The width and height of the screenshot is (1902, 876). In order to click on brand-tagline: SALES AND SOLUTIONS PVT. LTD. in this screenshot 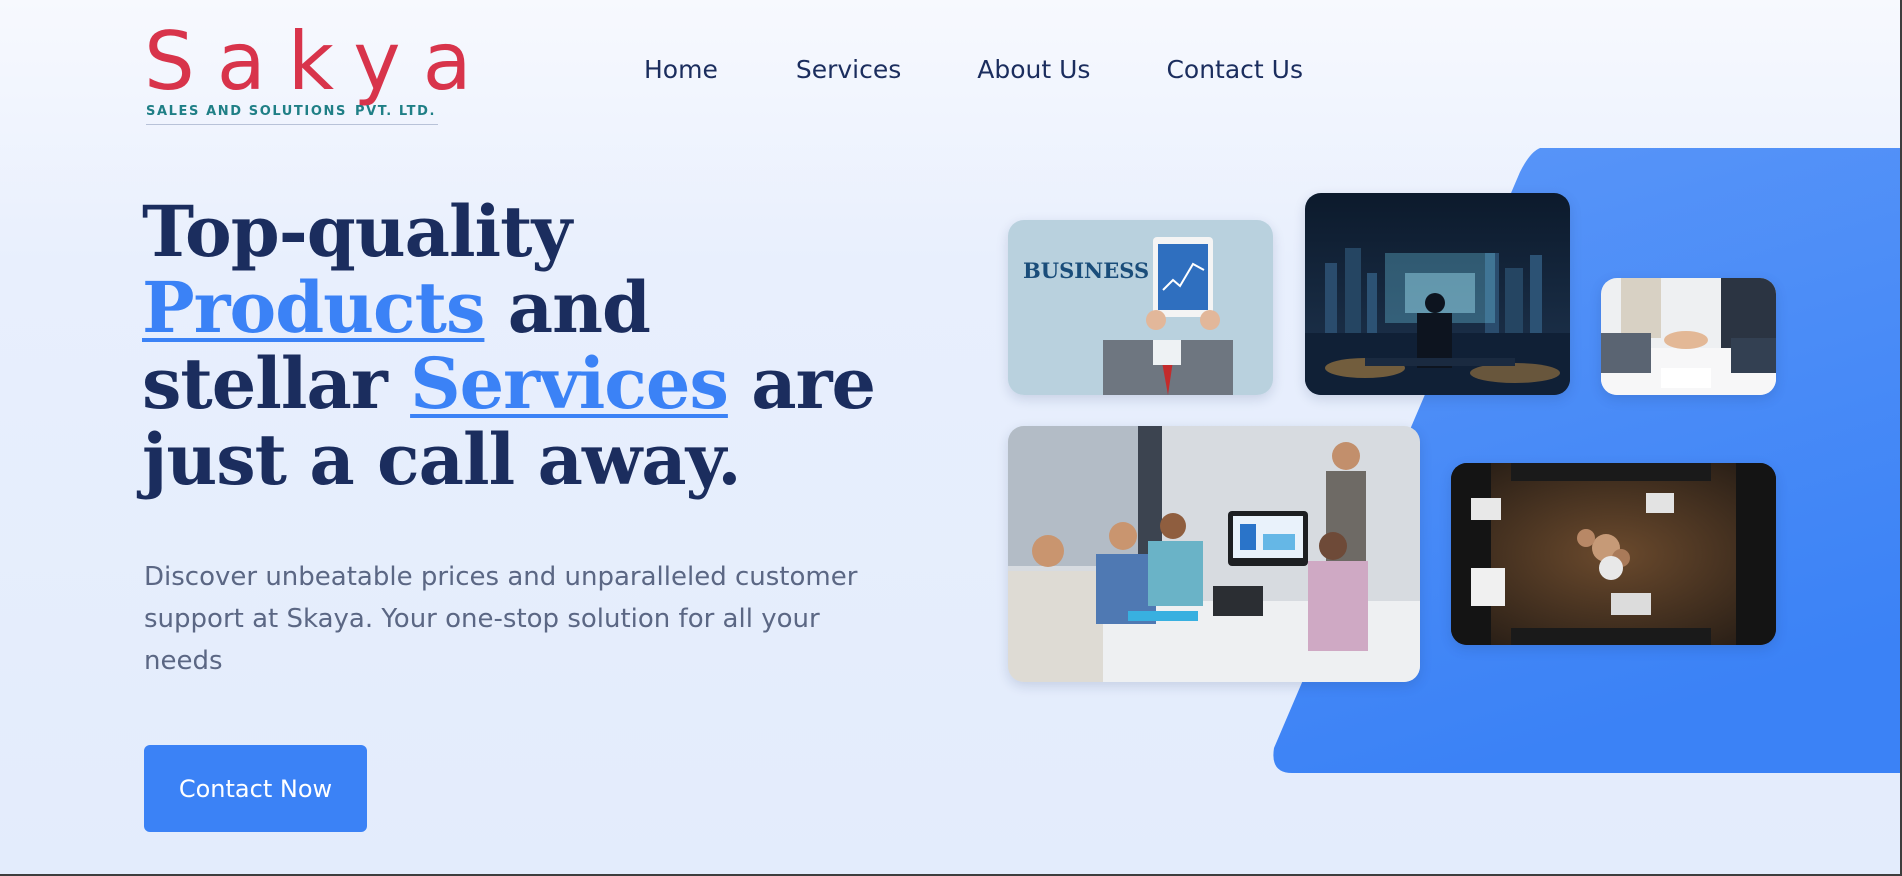, I will do `click(291, 111)`.